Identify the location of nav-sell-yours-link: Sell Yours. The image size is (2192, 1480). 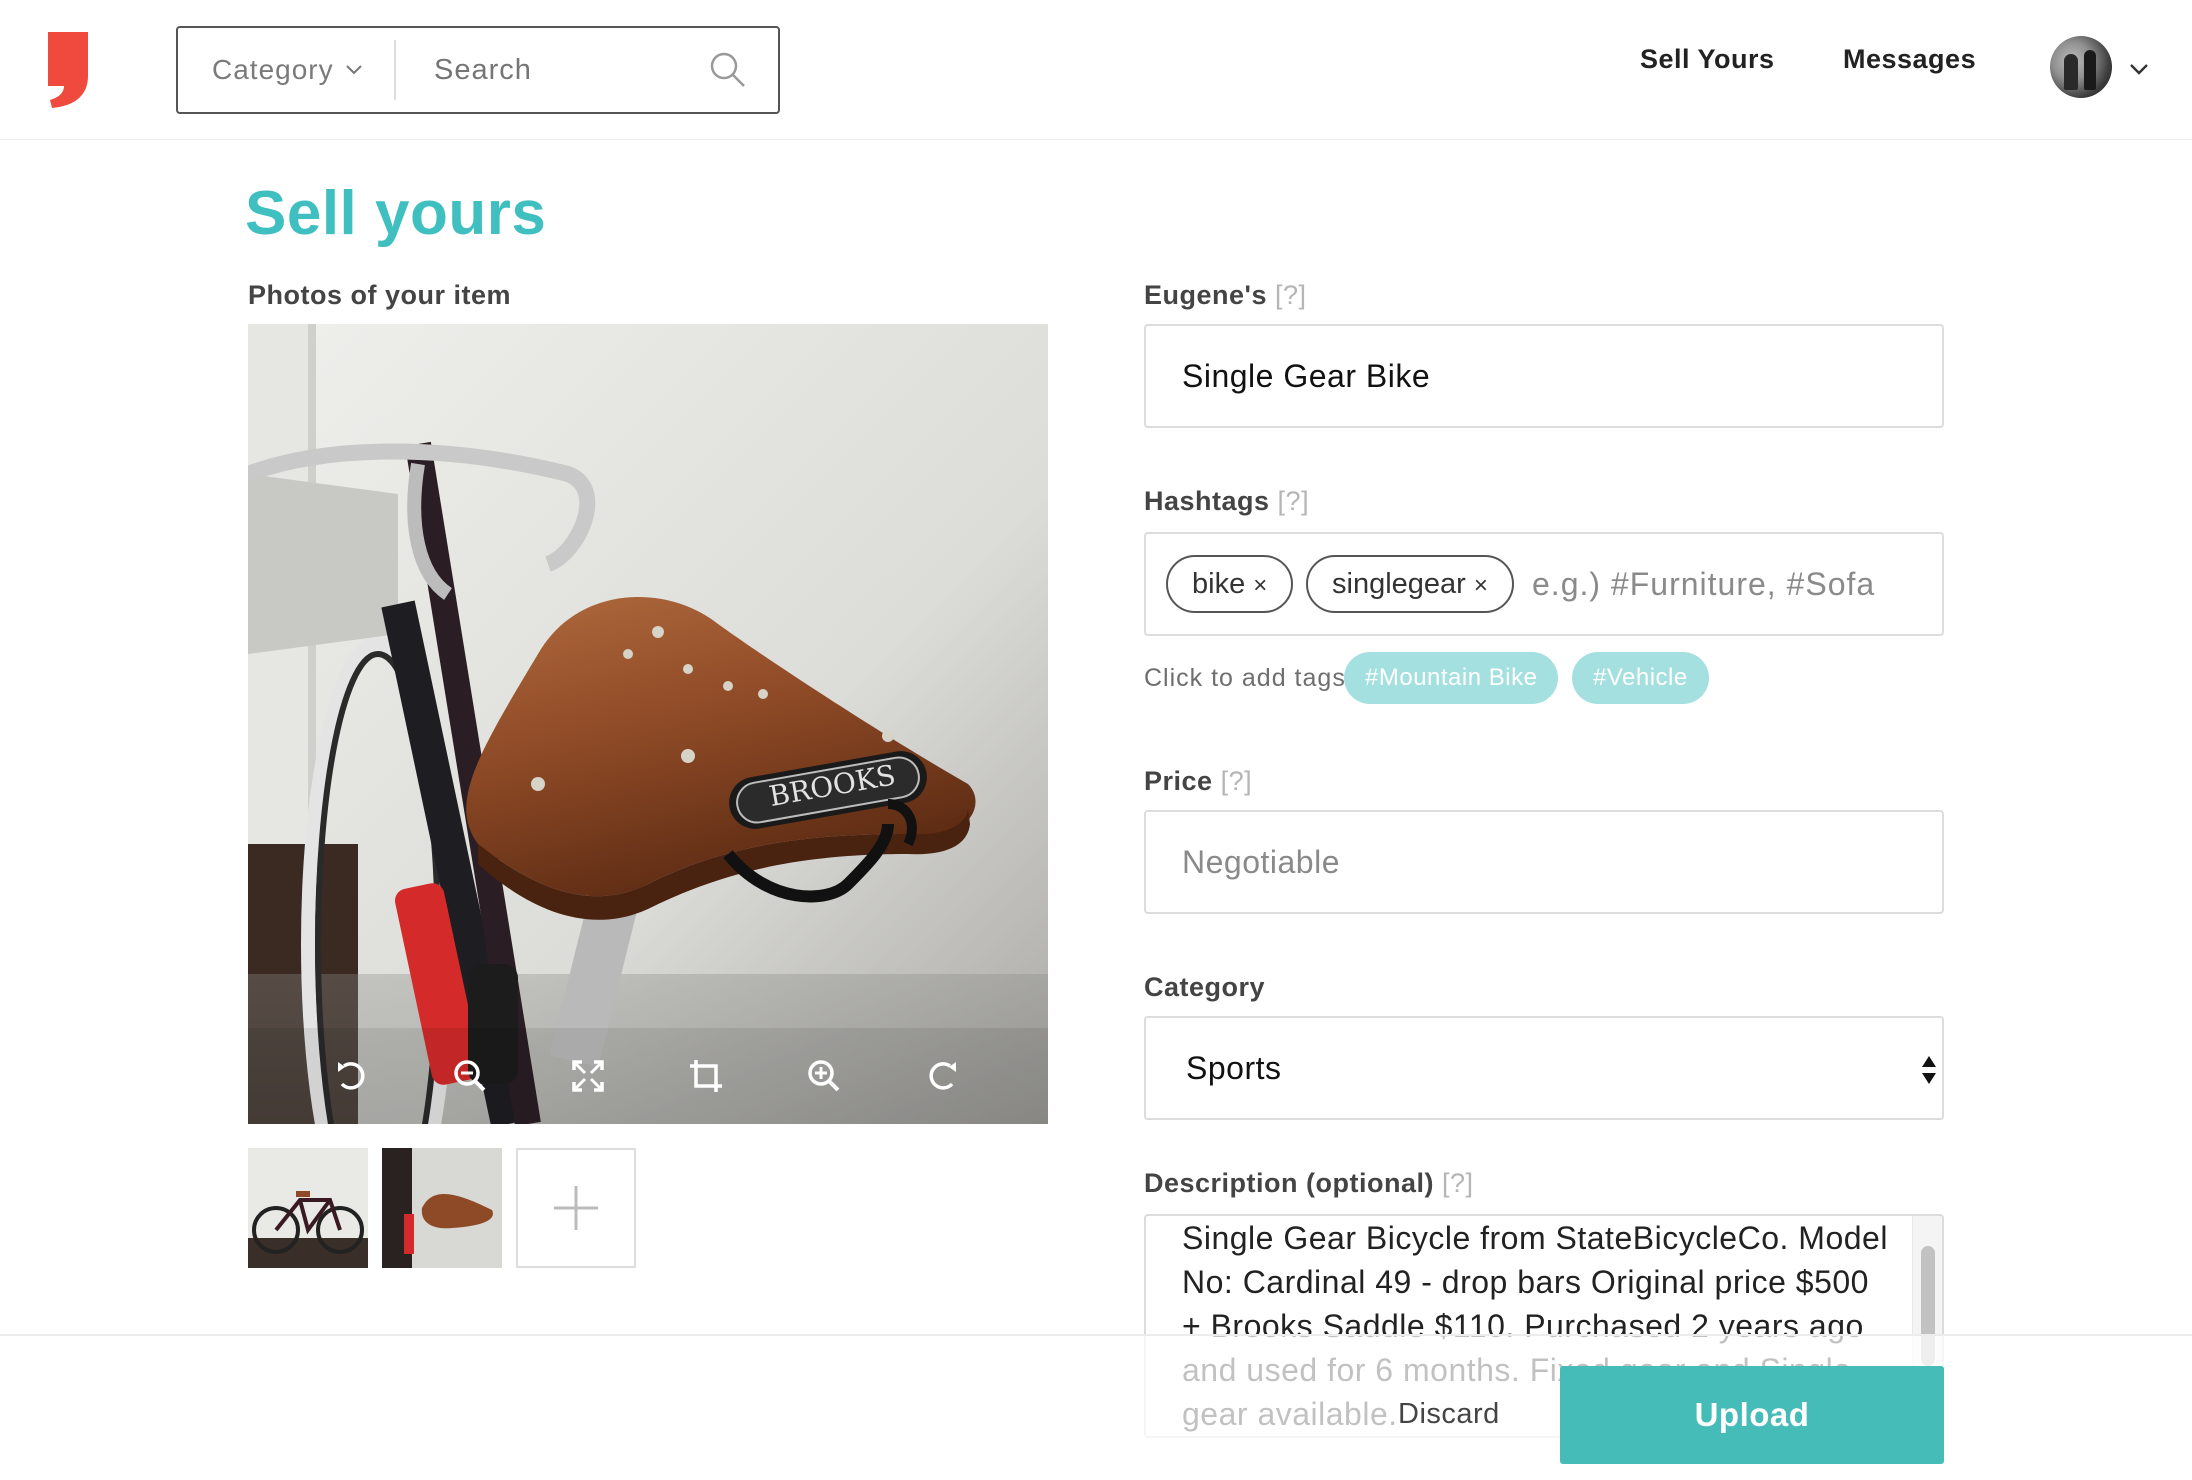
(1707, 59).